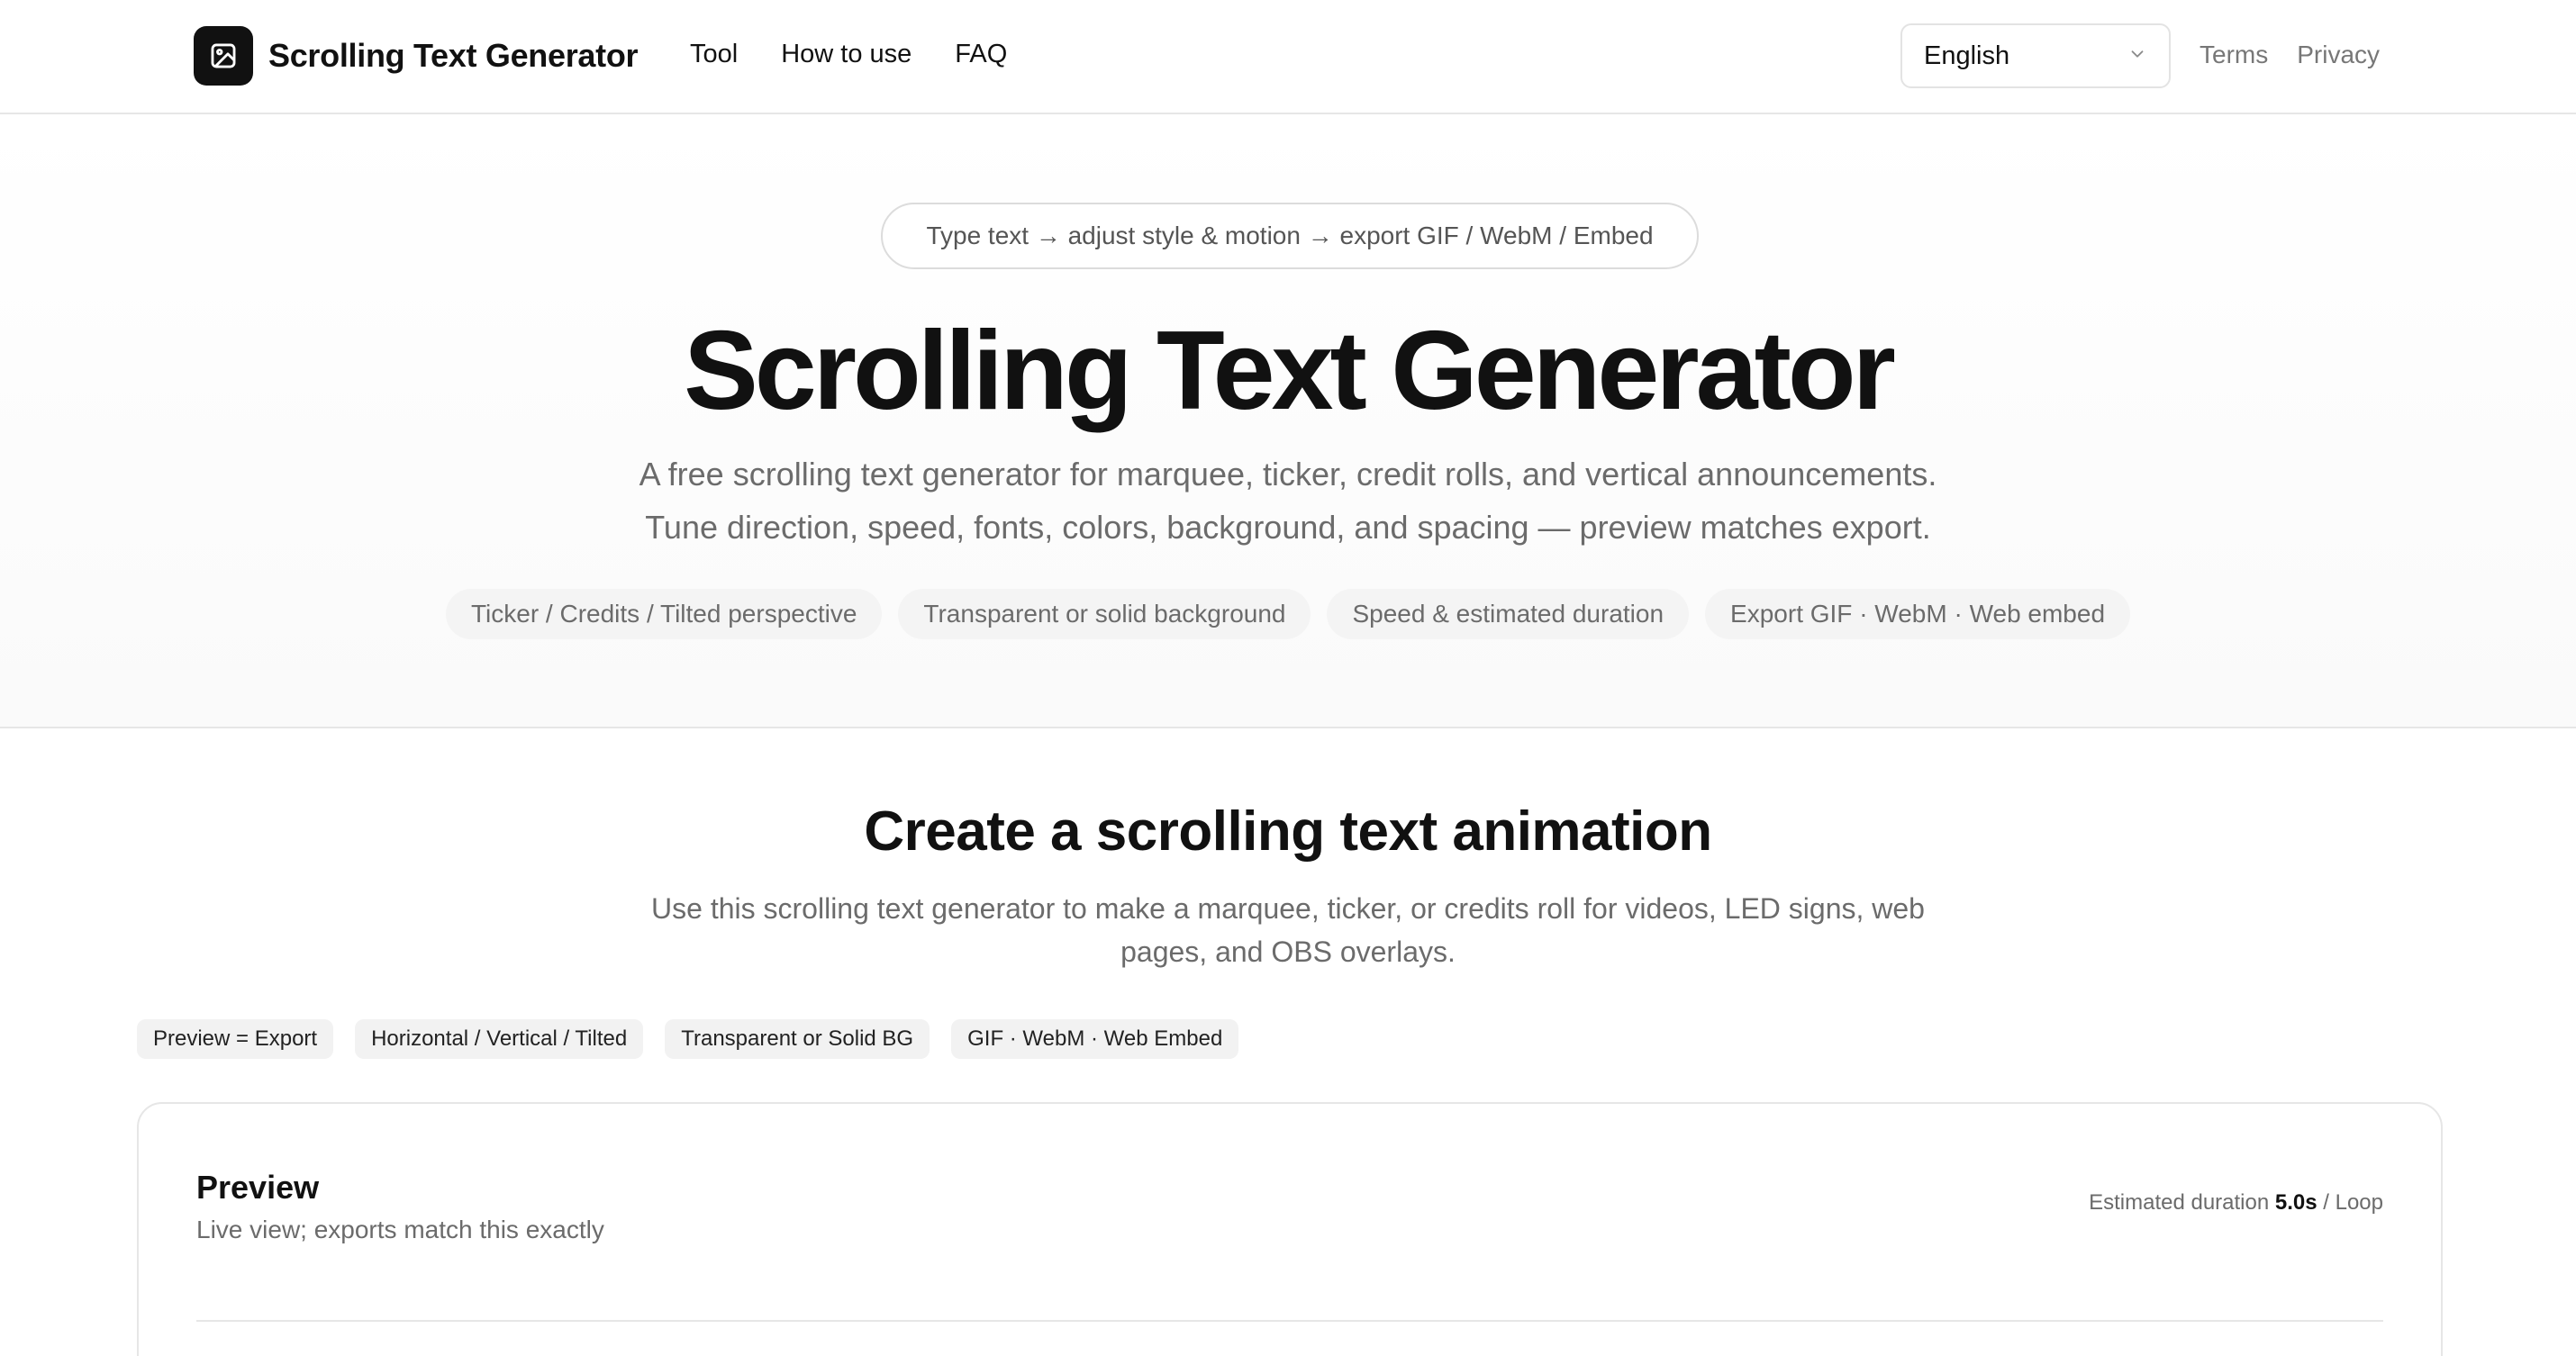  I want to click on tool-tag: Horizontal / Vertical / Tilted, so click(500, 1039).